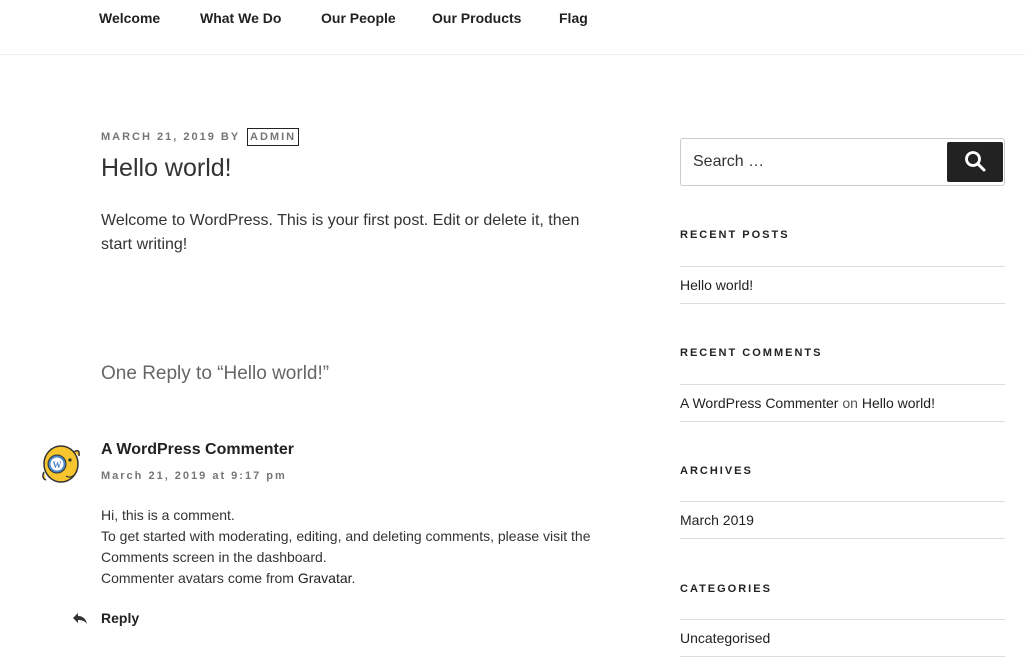  I want to click on comment-line-3-text: Commenter avatars come from, so click(199, 578).